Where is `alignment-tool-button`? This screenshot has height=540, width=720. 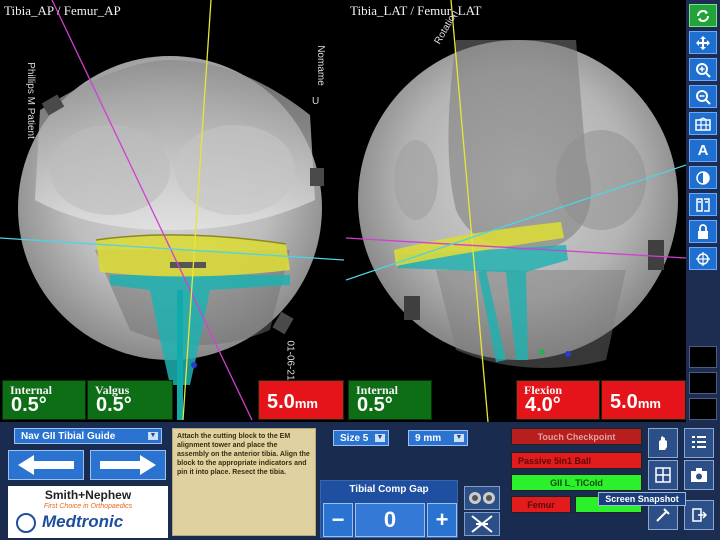 alignment-tool-button is located at coordinates (482, 524).